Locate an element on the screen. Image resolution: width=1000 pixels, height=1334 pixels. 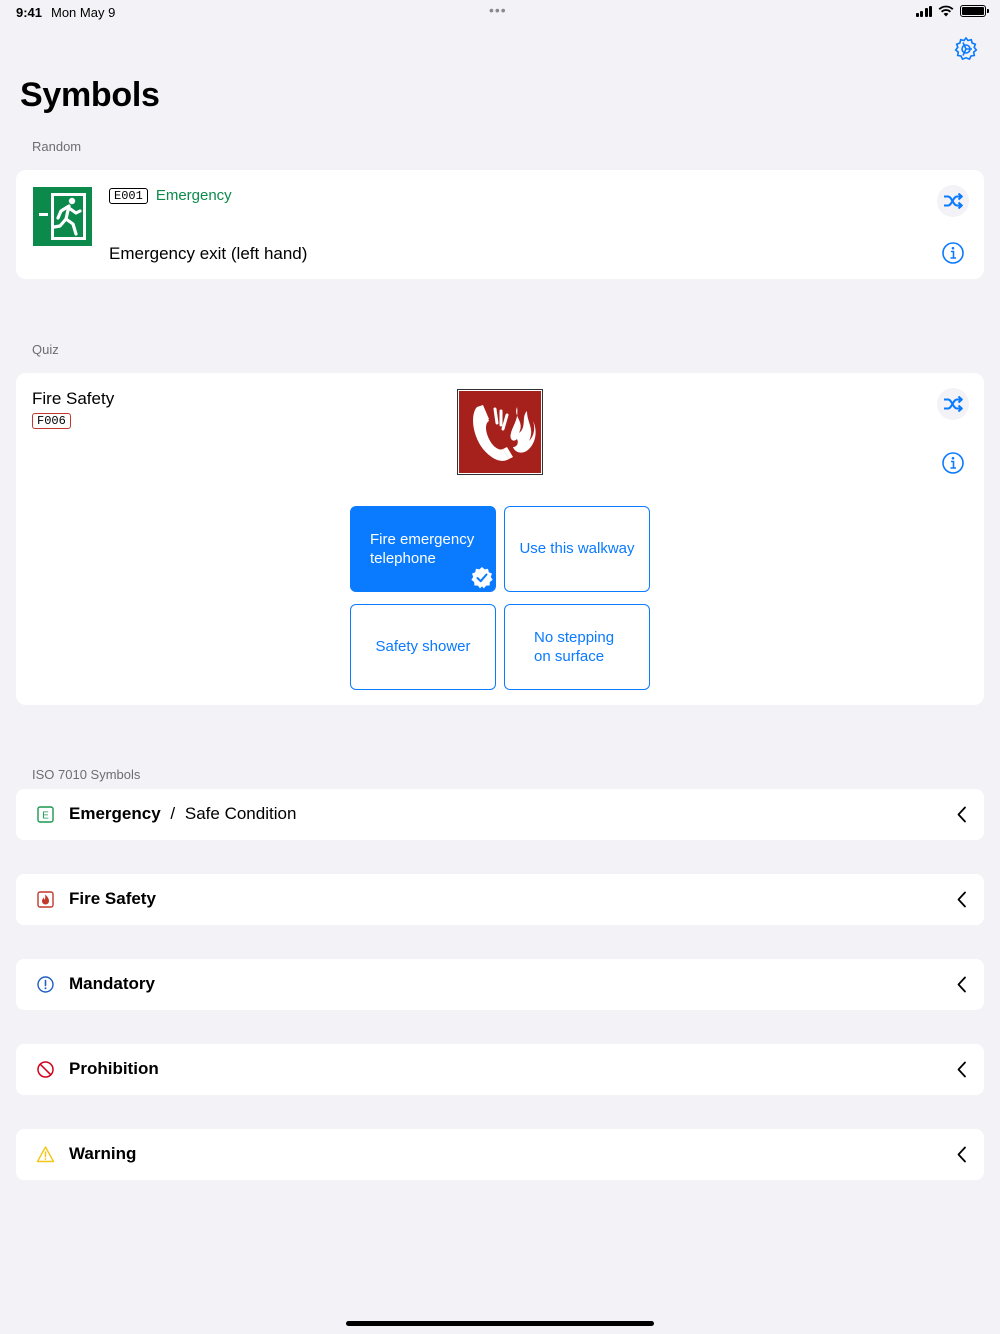
home-indicator is located at coordinates (500, 1323).